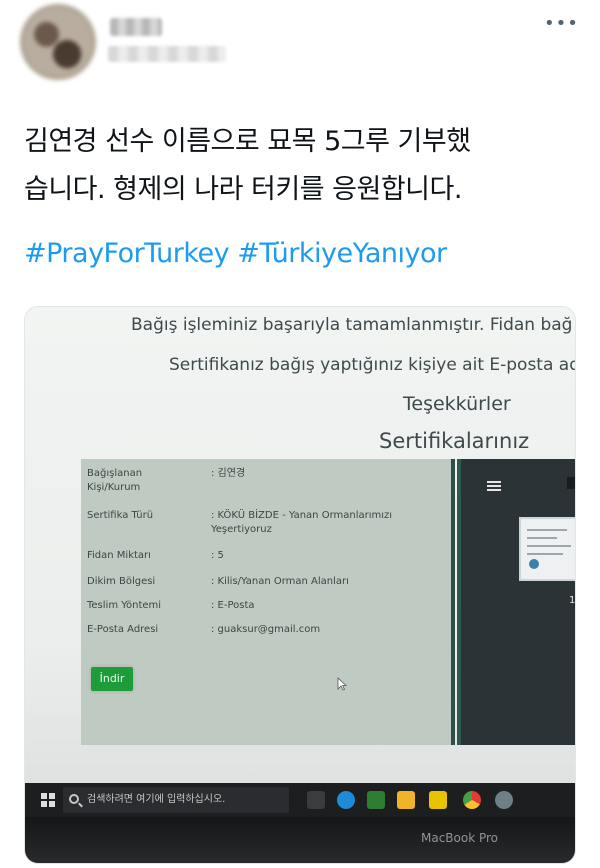  I want to click on search-icon, so click(74, 799).